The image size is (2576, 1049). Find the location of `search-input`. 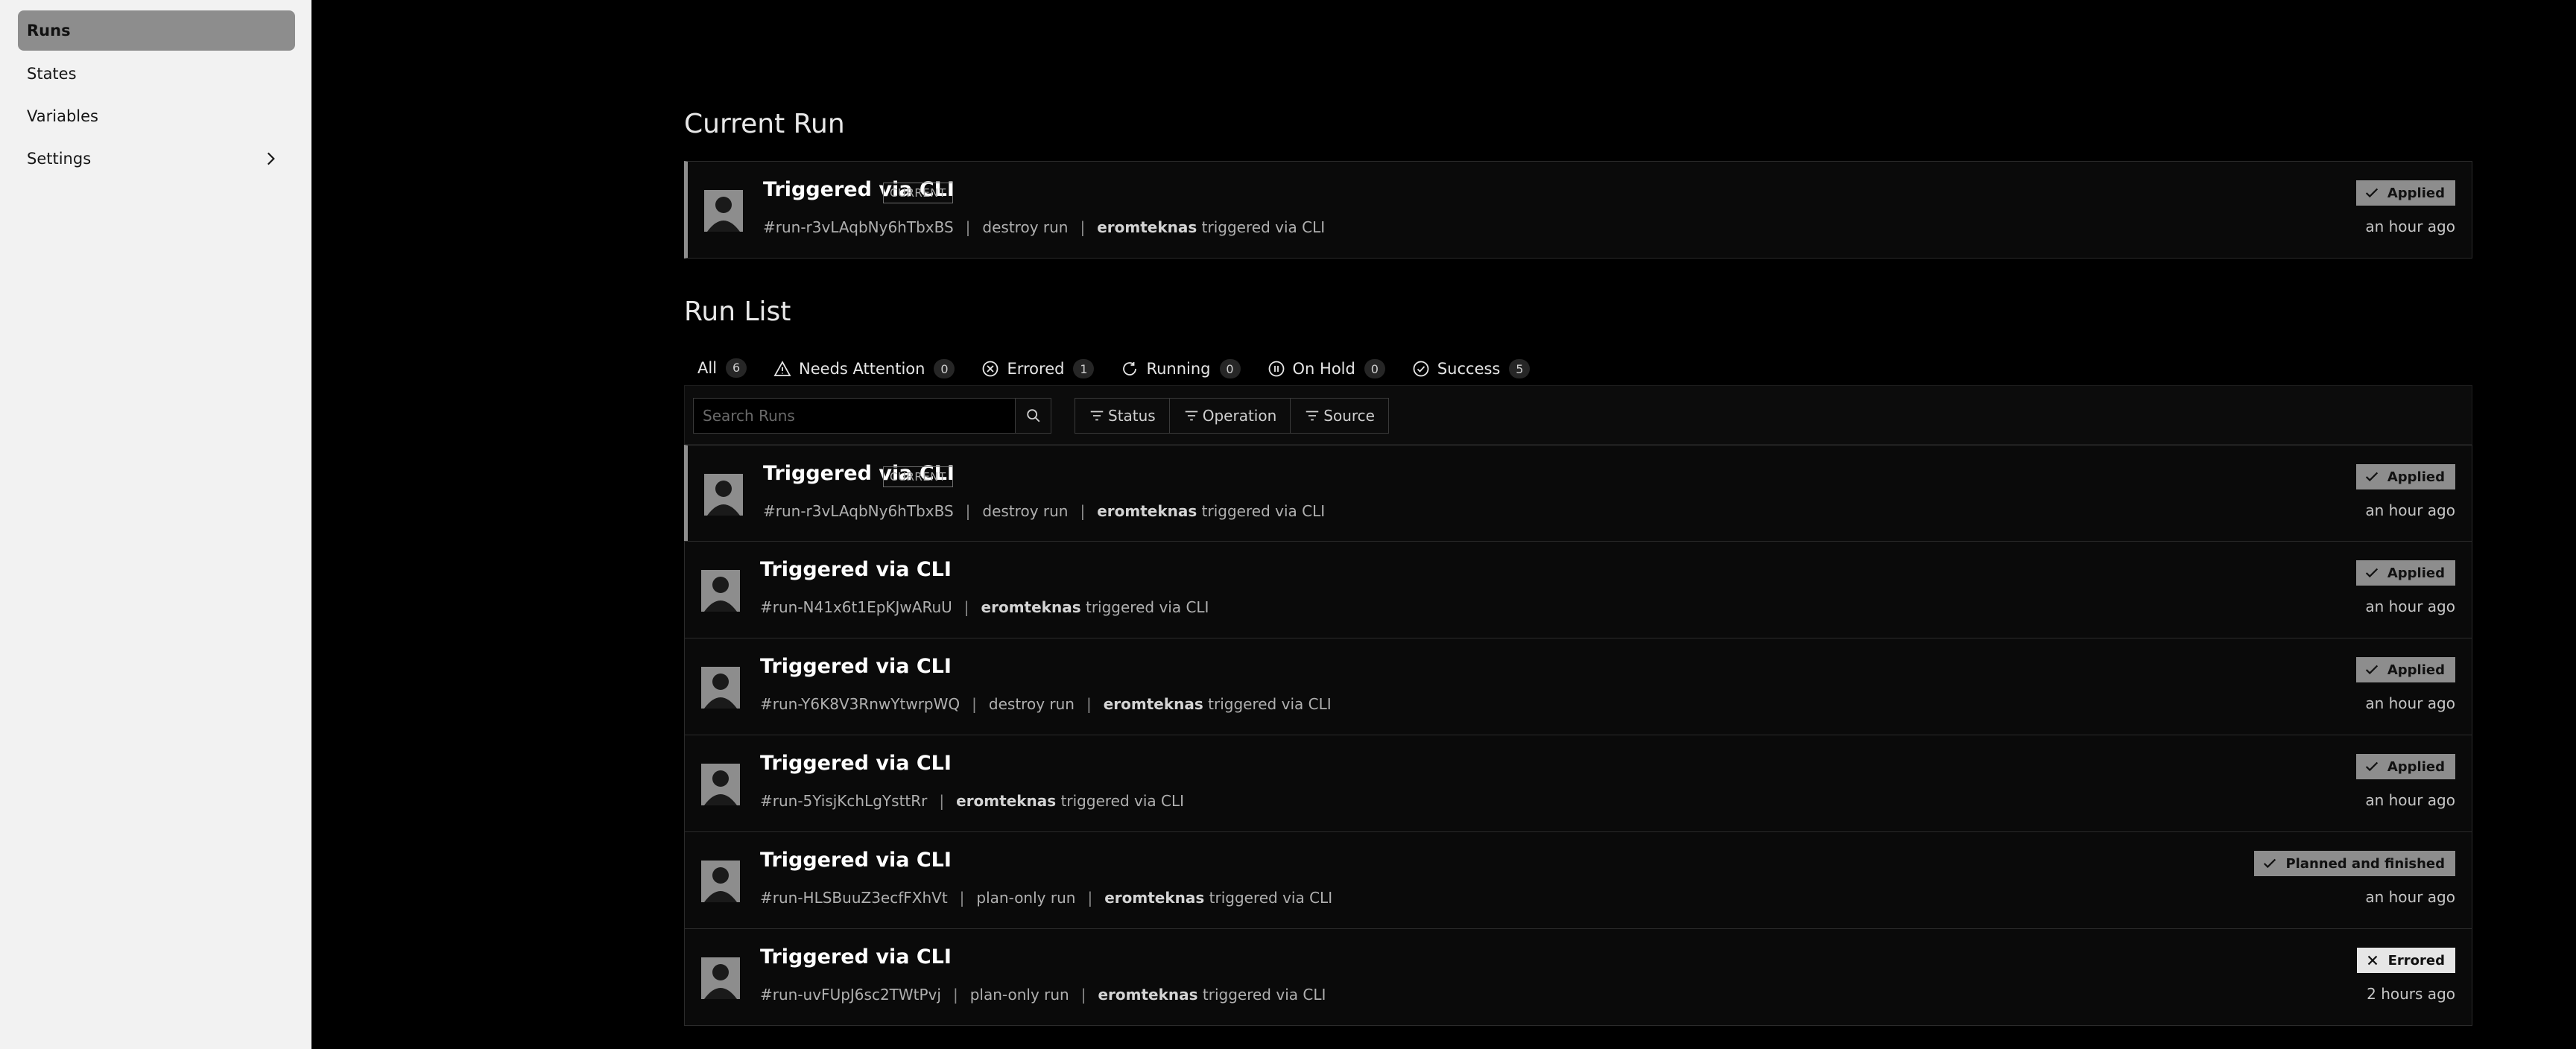

search-input is located at coordinates (855, 415).